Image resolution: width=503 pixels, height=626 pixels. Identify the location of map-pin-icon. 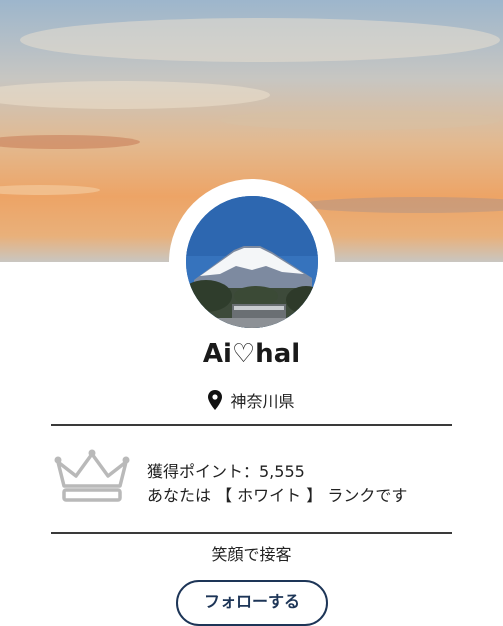
(215, 400).